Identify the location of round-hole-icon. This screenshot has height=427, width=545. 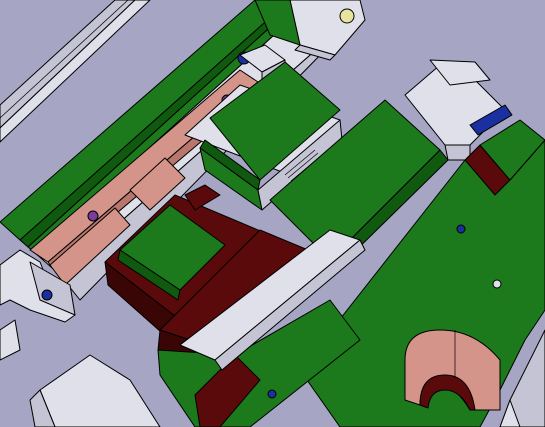
(497, 284).